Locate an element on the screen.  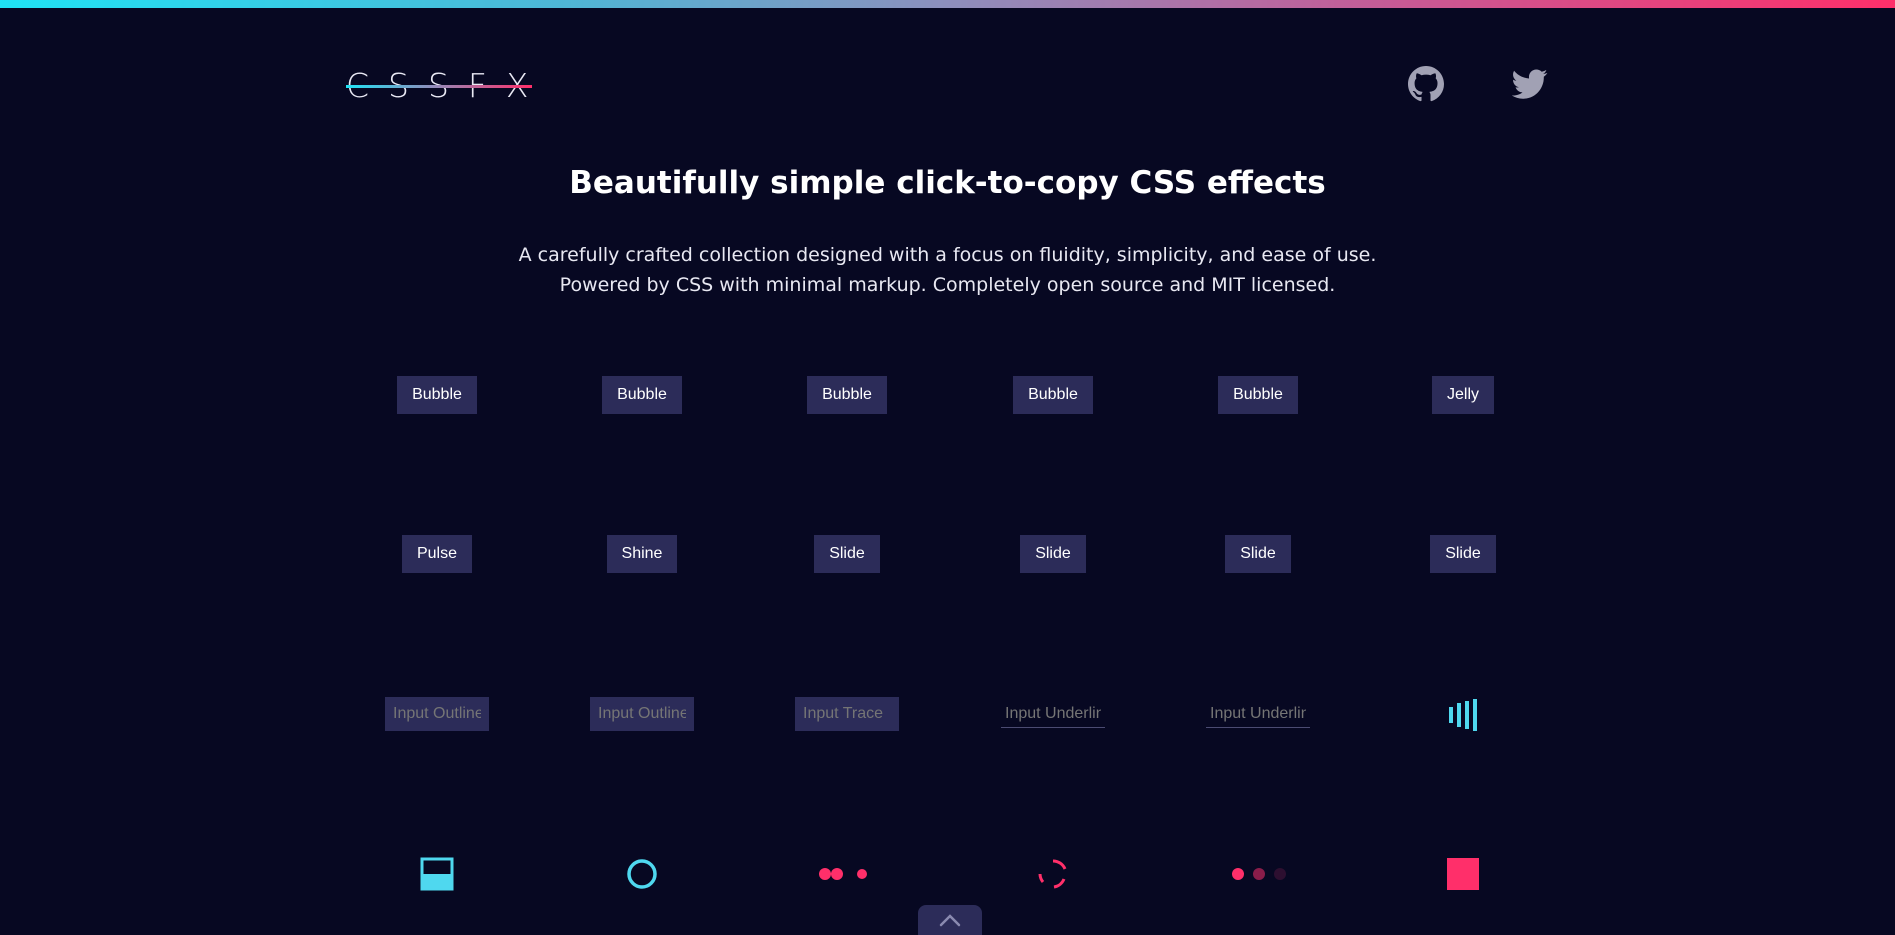
shine-button: Shine is located at coordinates (642, 554).